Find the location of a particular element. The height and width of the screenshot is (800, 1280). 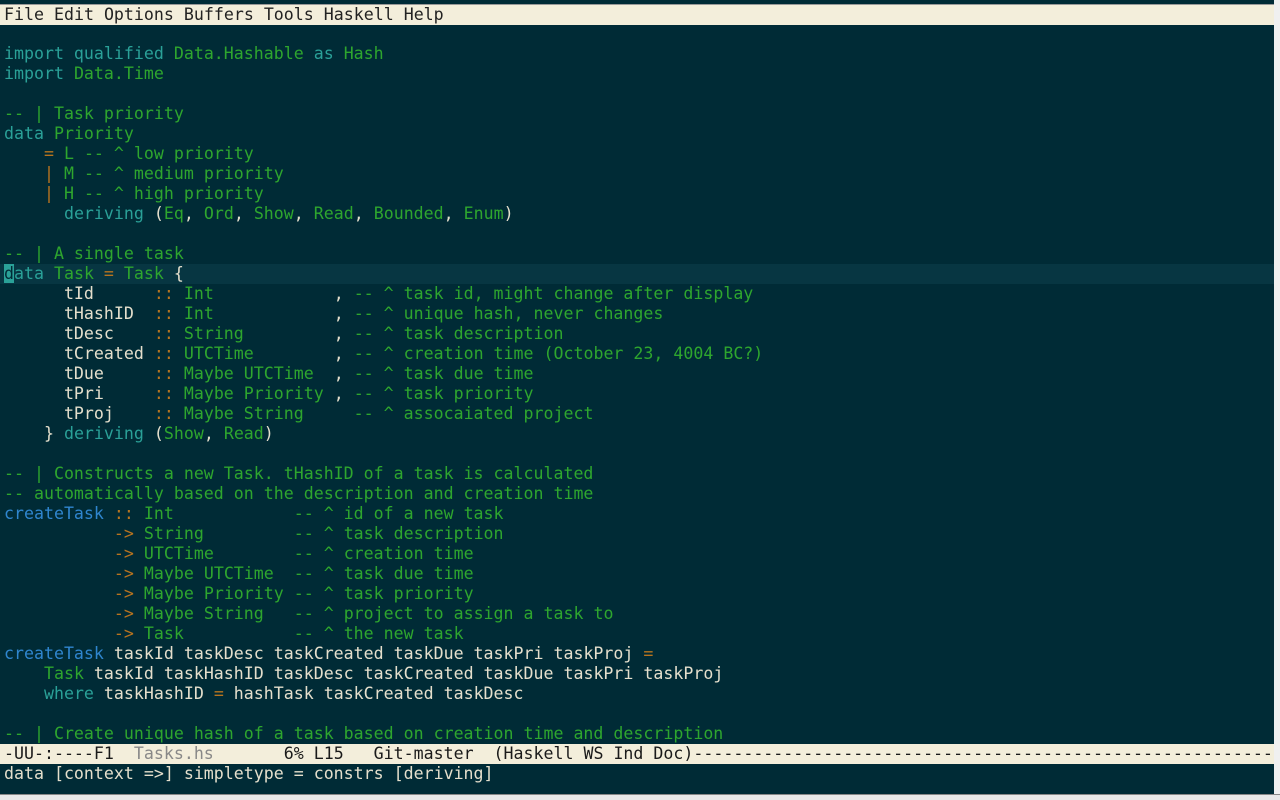

menu-tools: Tools is located at coordinates (289, 14).